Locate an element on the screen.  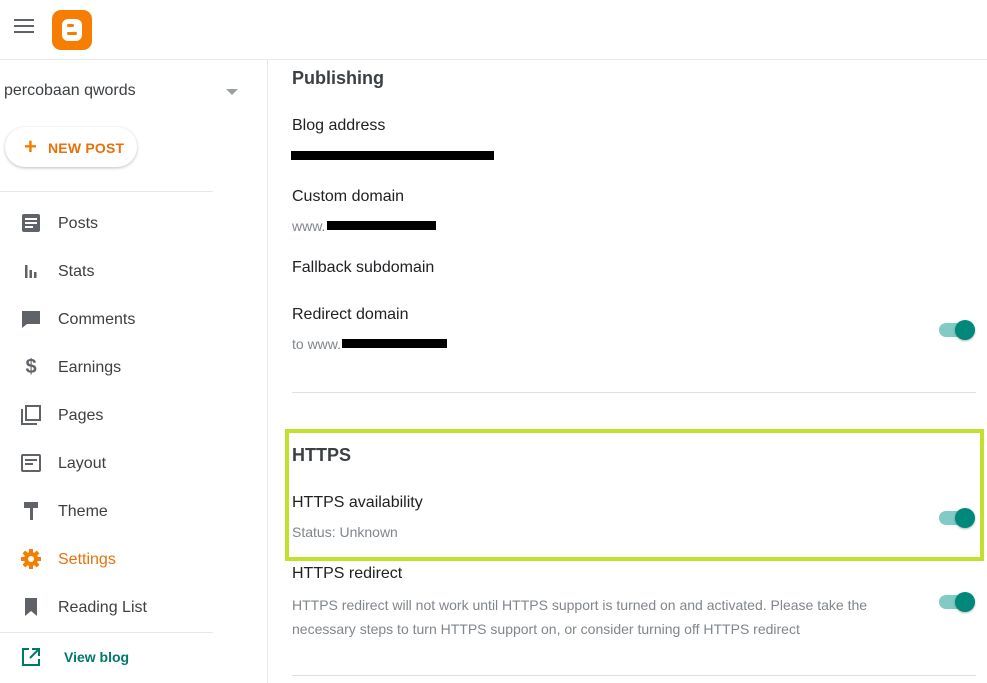
bookmark-icon is located at coordinates (31, 607).